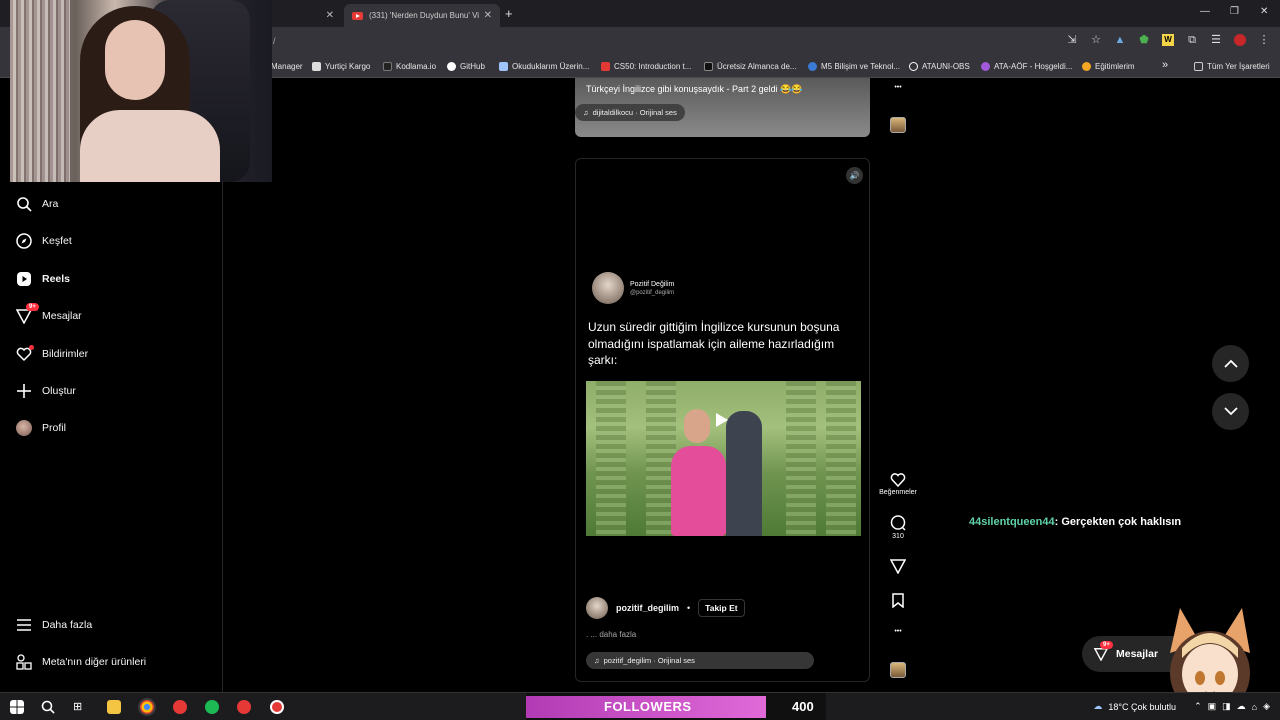  Describe the element at coordinates (43, 279) in the screenshot. I see `sidebar-item-reels: Reels` at that location.